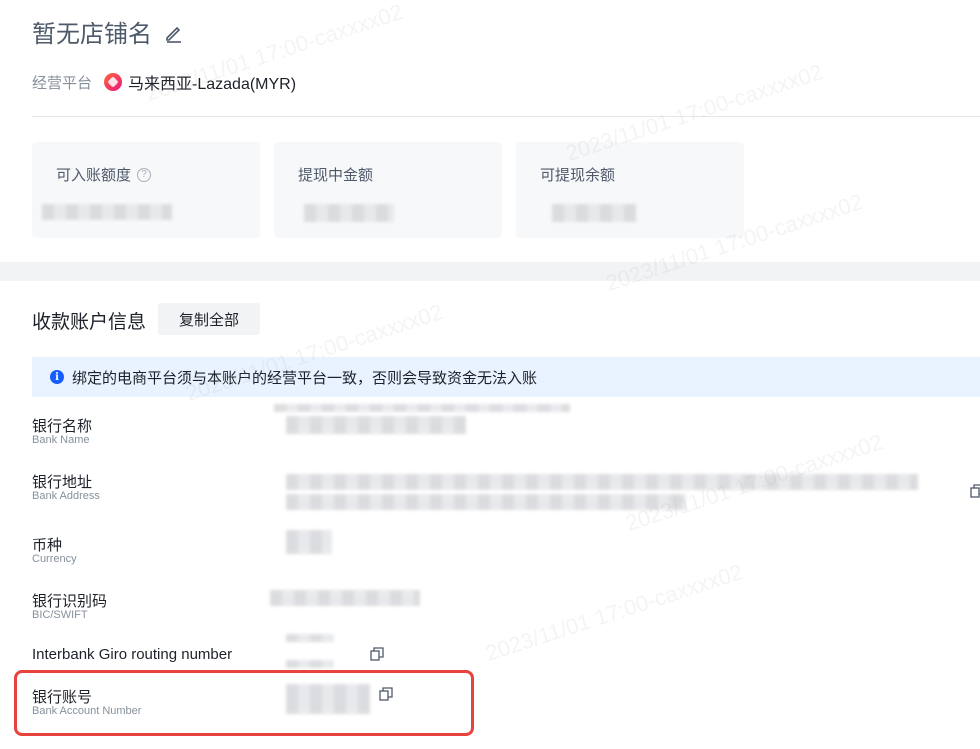  What do you see at coordinates (209, 319) in the screenshot?
I see `copy-all-button: 复制全部` at bounding box center [209, 319].